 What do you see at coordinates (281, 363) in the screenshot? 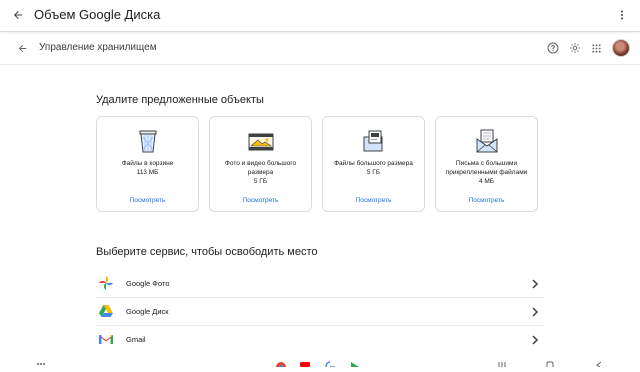
I see `chrome-icon` at bounding box center [281, 363].